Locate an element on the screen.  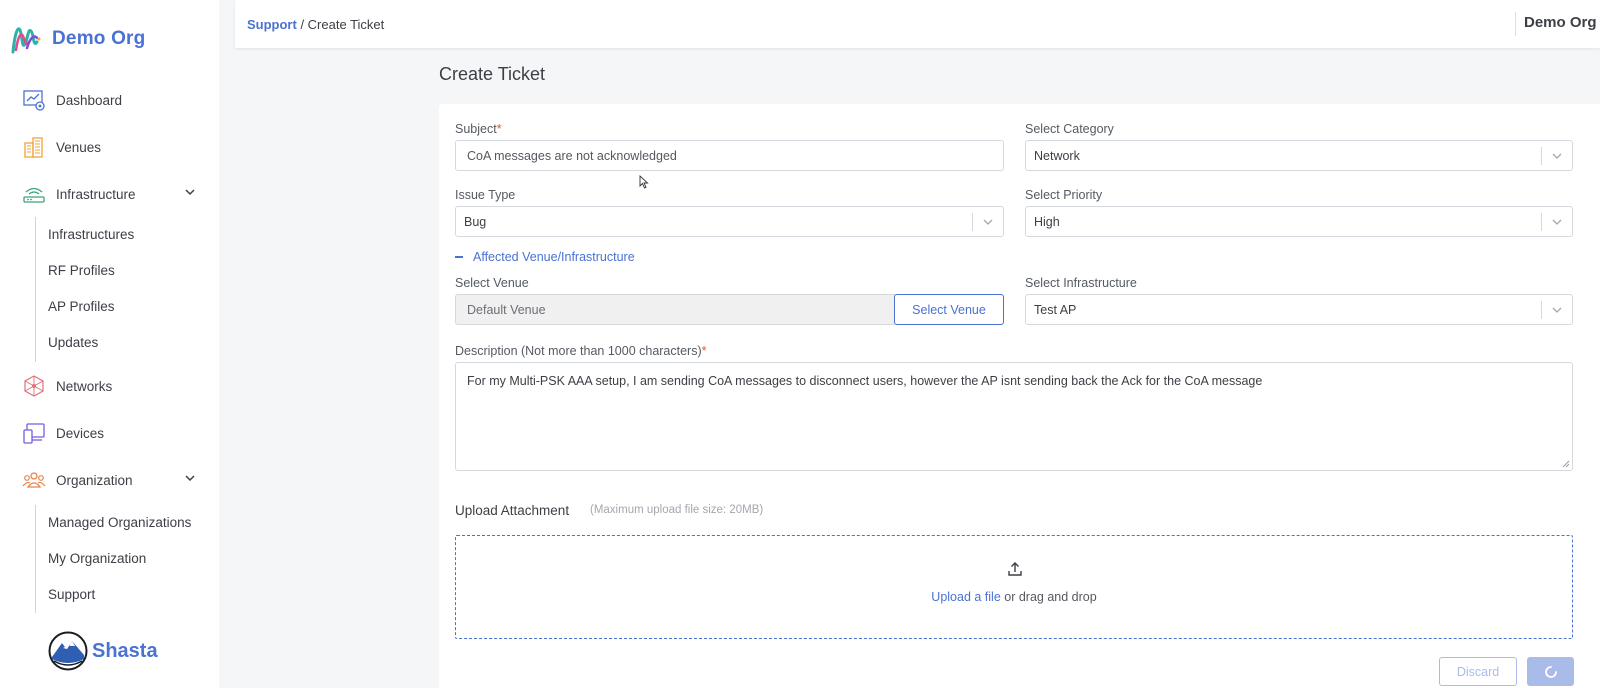
upload-dropzone: Upload a file or drag and drop is located at coordinates (1014, 587).